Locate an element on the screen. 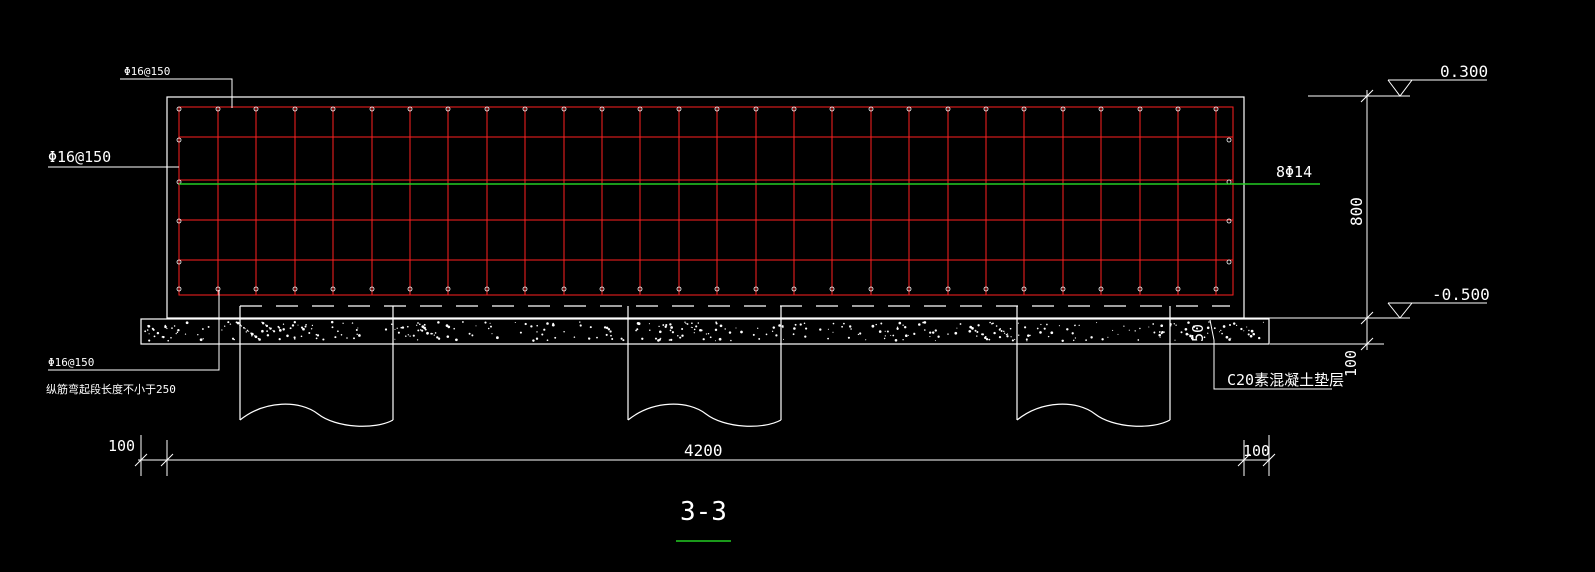 Image resolution: width=1595 pixels, height=572 pixels. side-bar-callout: Φ16@150 is located at coordinates (79, 157).